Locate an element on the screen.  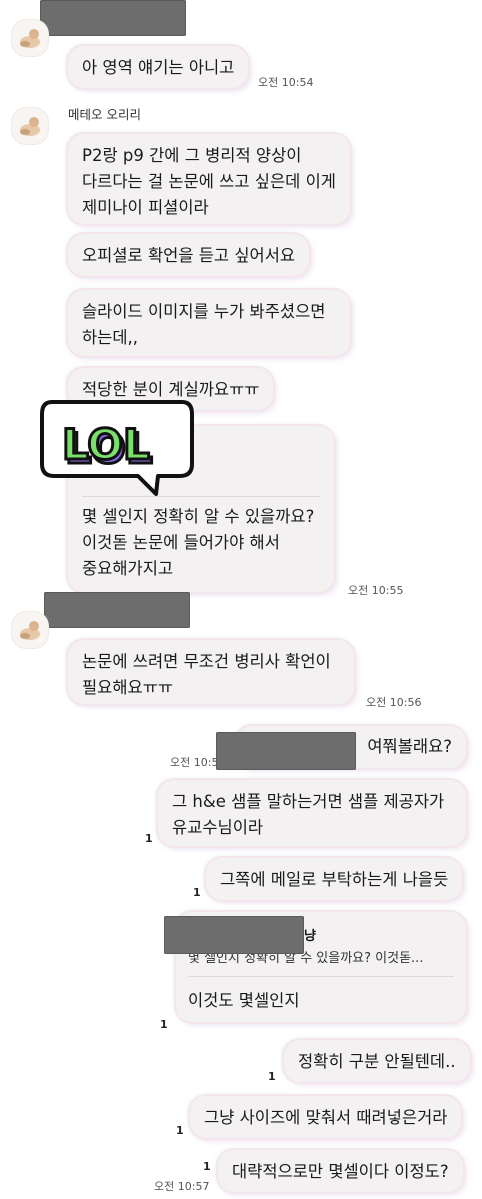
message-line: 슬라이드 이미지를 누가 봐주셨으면 is located at coordinates (204, 311).